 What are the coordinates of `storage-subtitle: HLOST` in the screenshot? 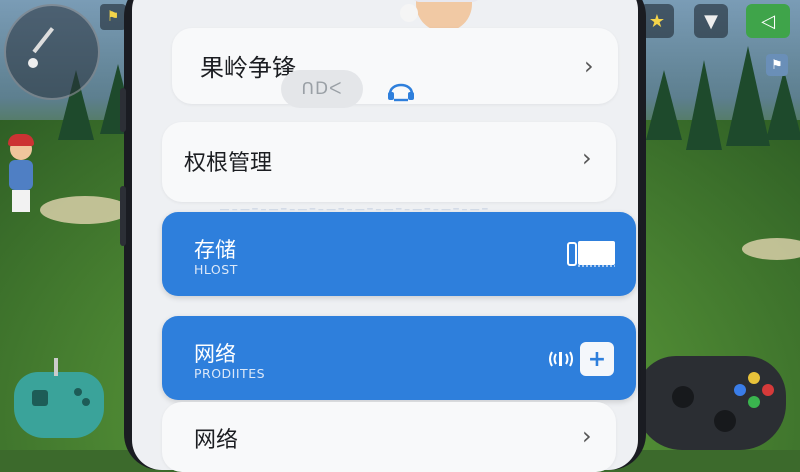 It's located at (216, 269).